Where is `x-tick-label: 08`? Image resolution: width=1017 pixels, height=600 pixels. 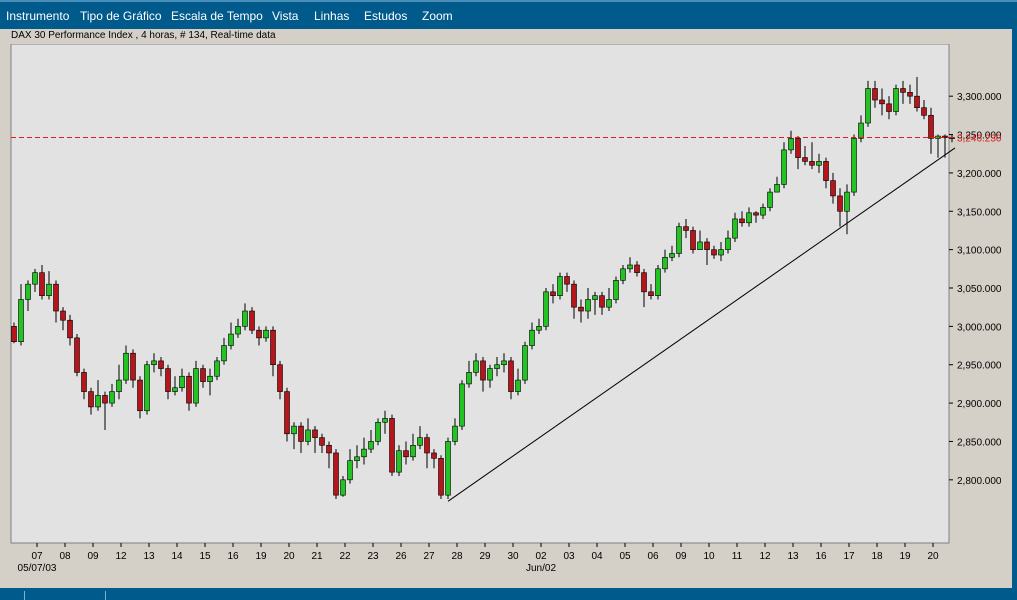
x-tick-label: 08 is located at coordinates (65, 556).